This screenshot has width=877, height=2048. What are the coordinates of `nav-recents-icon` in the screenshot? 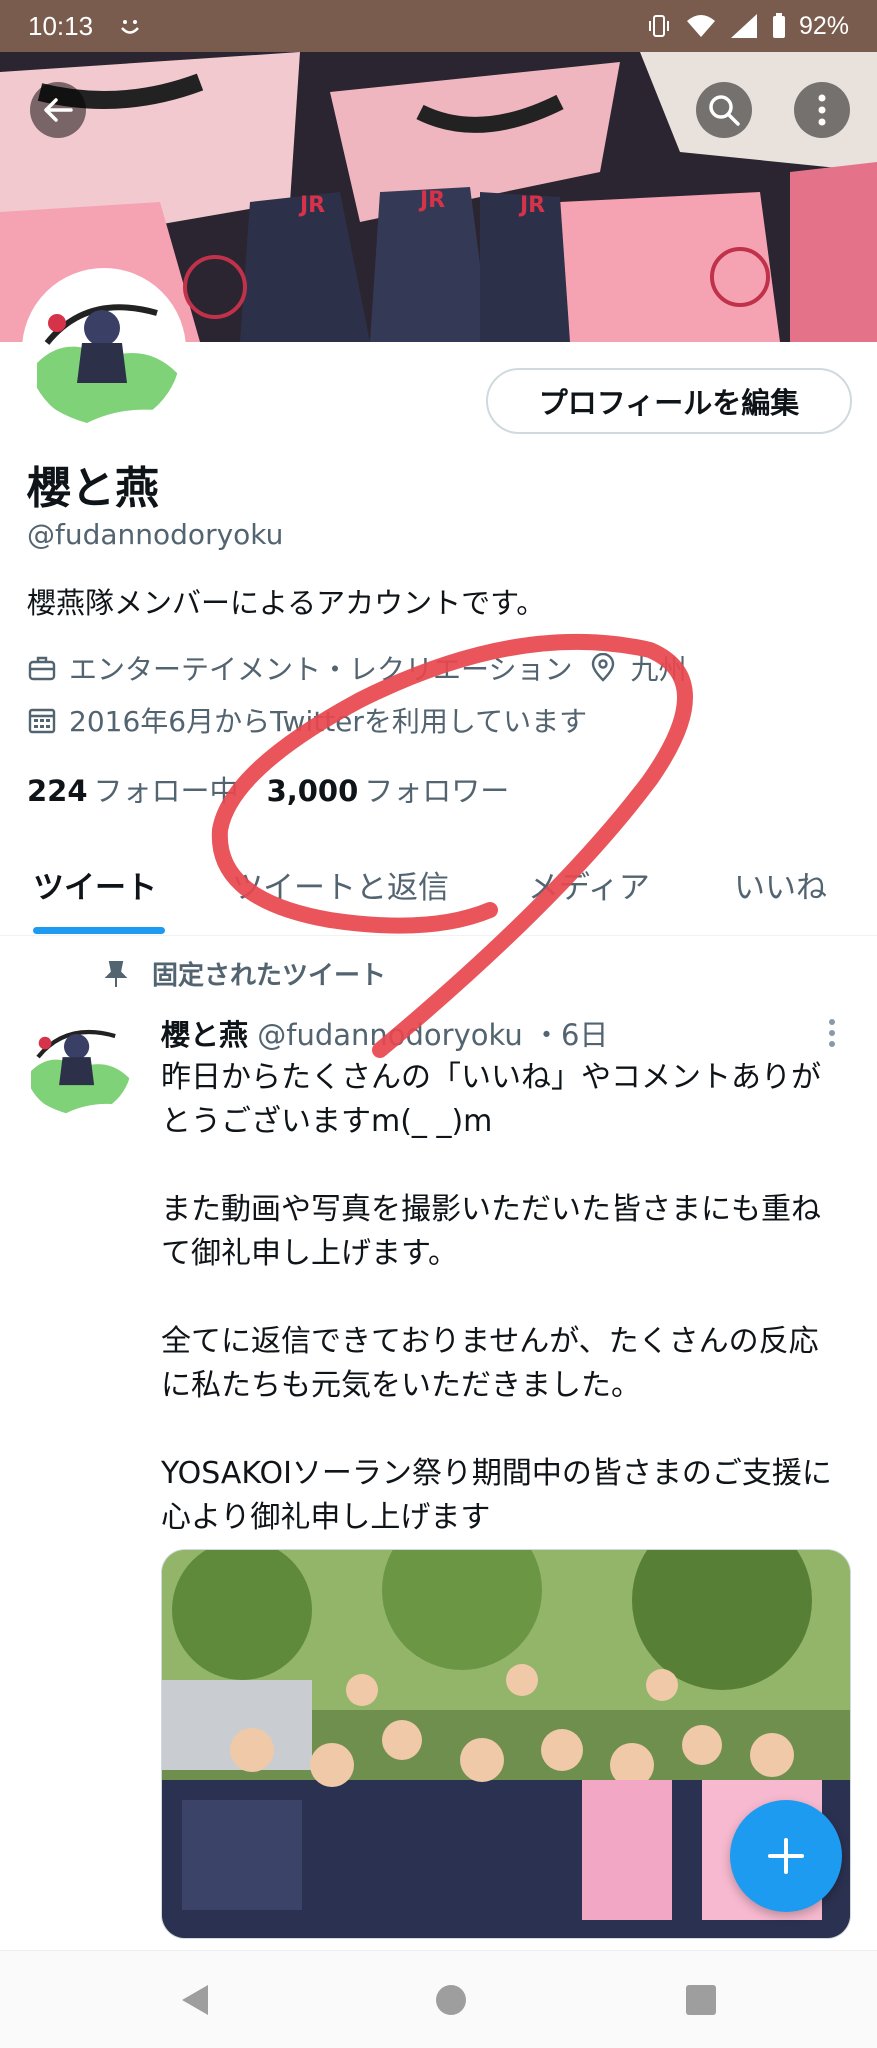 It's located at (701, 2000).